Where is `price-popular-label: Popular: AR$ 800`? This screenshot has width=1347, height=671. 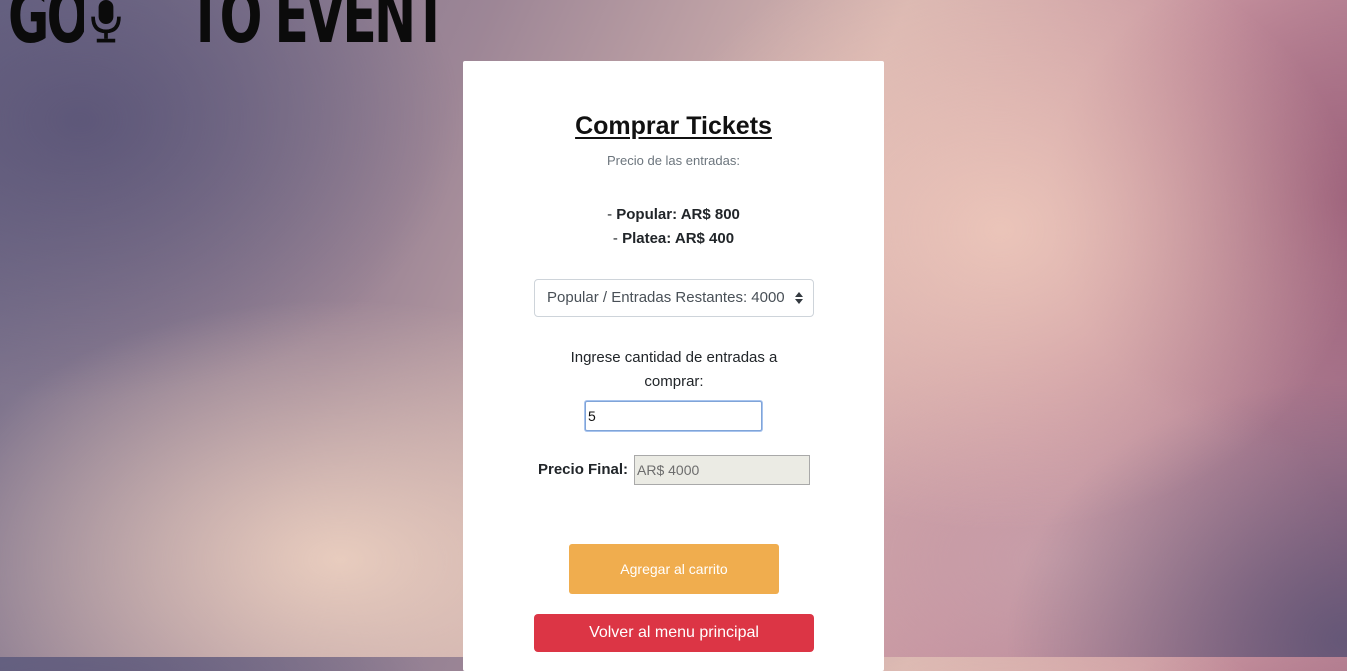
price-popular-label: Popular: AR$ 800 is located at coordinates (678, 214).